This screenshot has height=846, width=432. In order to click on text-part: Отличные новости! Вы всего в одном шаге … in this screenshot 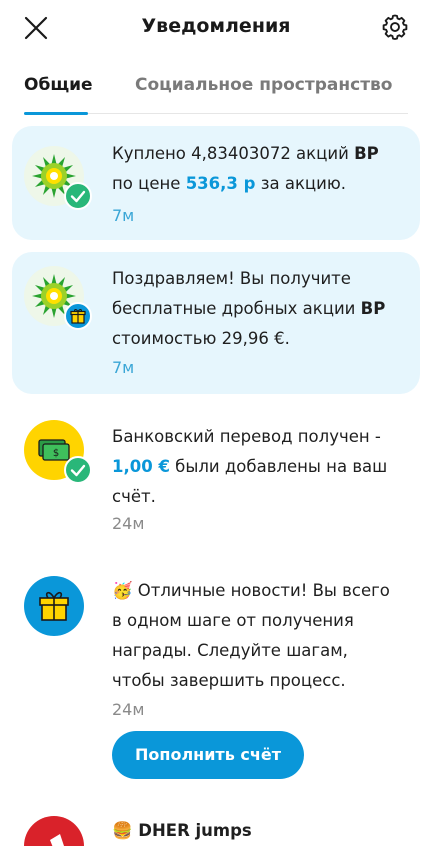, I will do `click(251, 635)`.